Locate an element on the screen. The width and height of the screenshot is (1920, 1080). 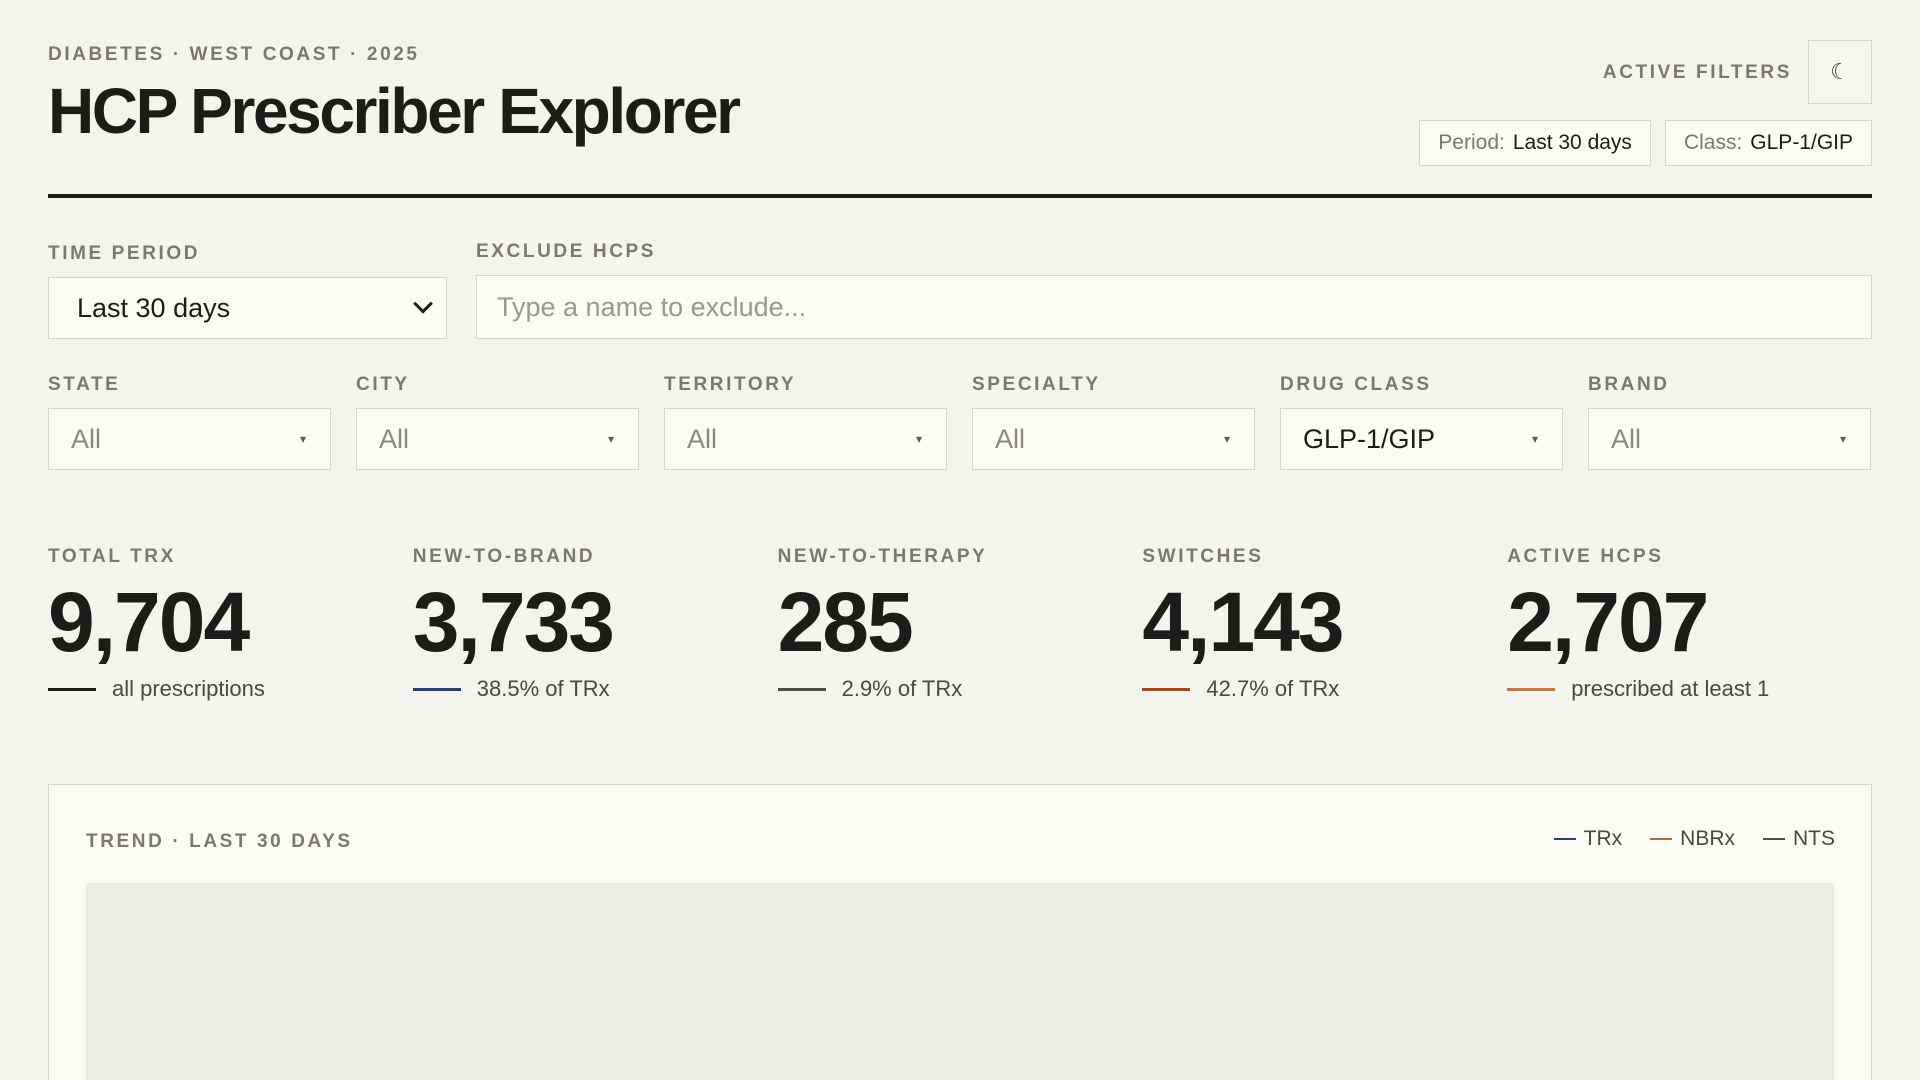
city-label: CITY is located at coordinates (383, 384).